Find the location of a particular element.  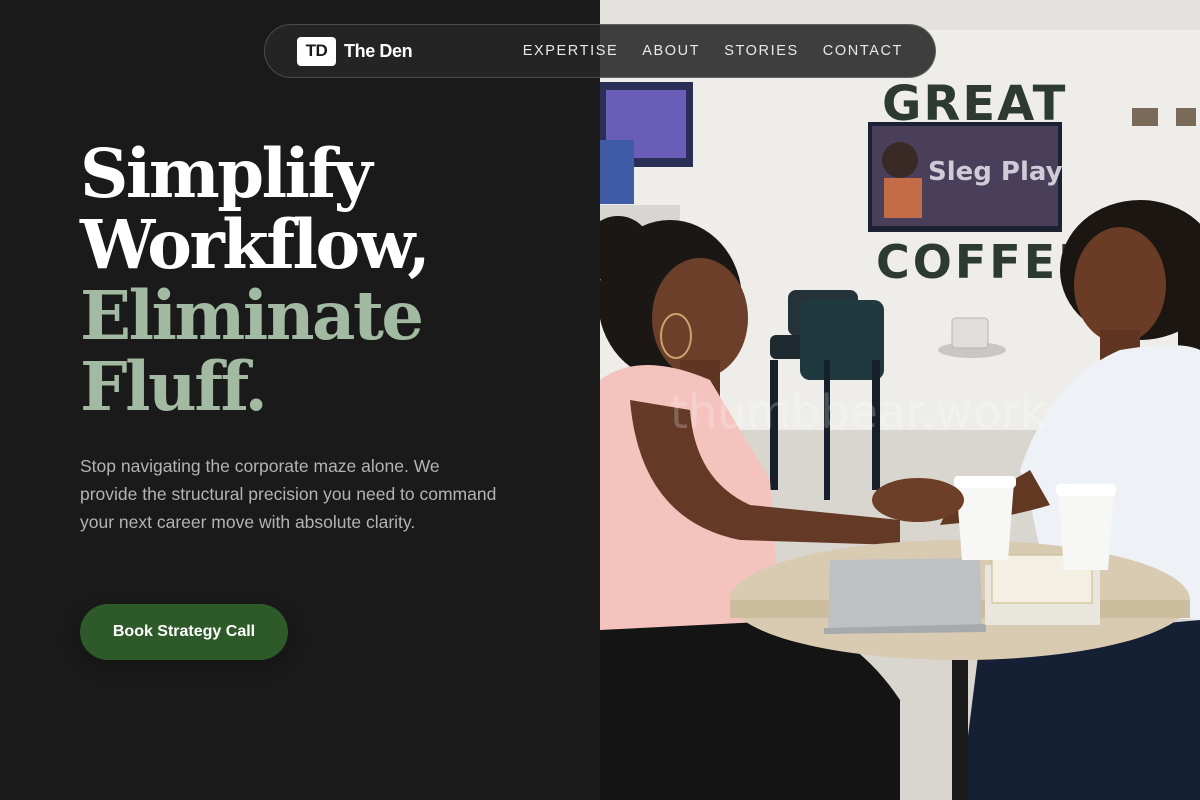

nav-link-about: ABOUT is located at coordinates (671, 51).